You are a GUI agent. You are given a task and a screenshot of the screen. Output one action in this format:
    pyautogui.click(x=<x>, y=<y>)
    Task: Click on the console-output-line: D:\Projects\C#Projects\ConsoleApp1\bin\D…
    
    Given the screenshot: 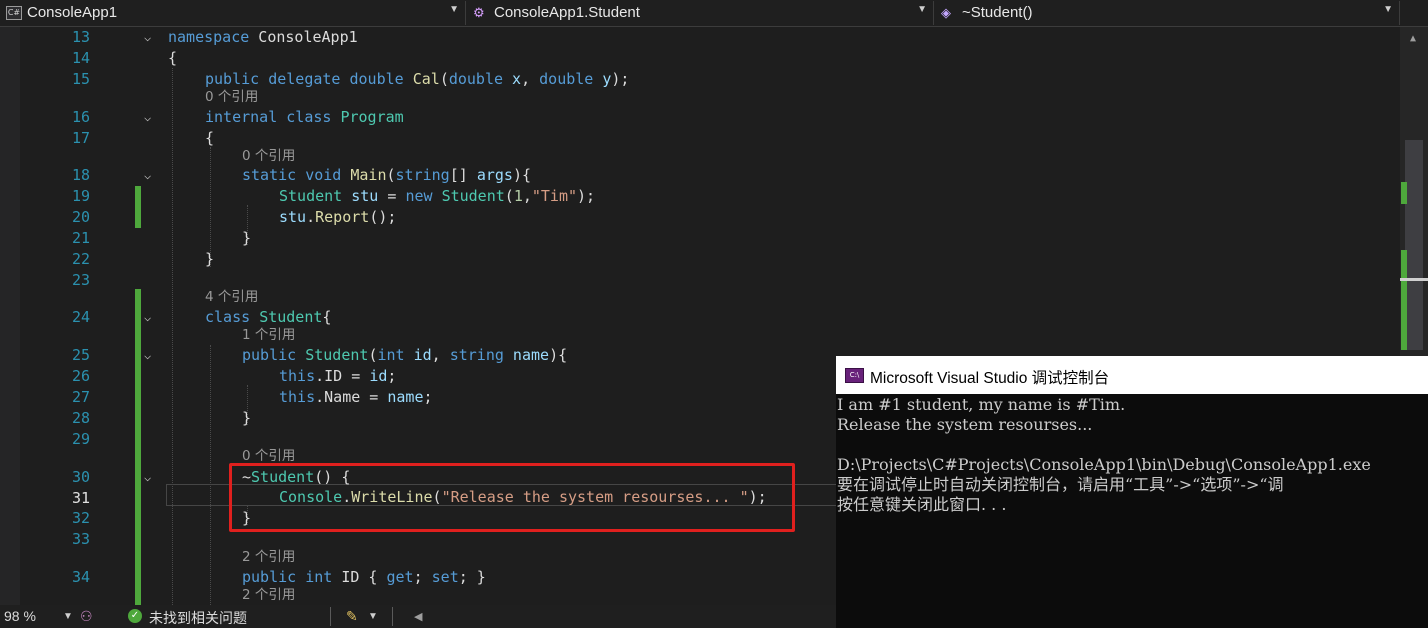 What is the action you would take?
    pyautogui.click(x=1104, y=464)
    